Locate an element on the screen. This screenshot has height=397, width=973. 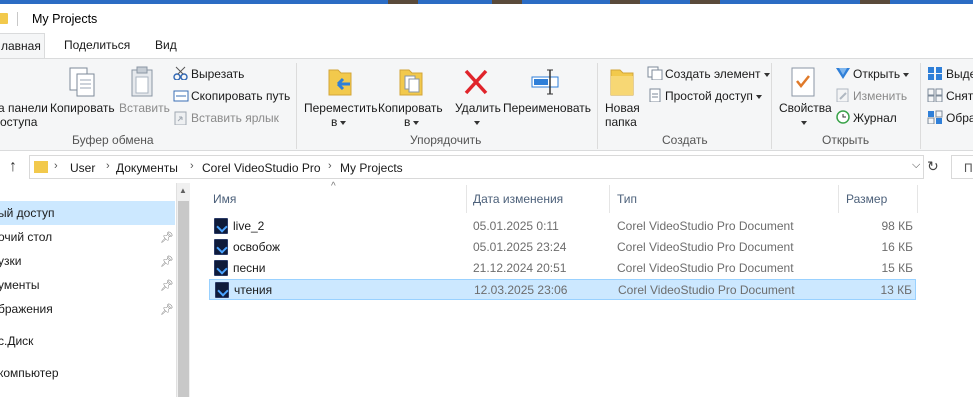
scroll-up-icon: ▲ is located at coordinates (183, 190).